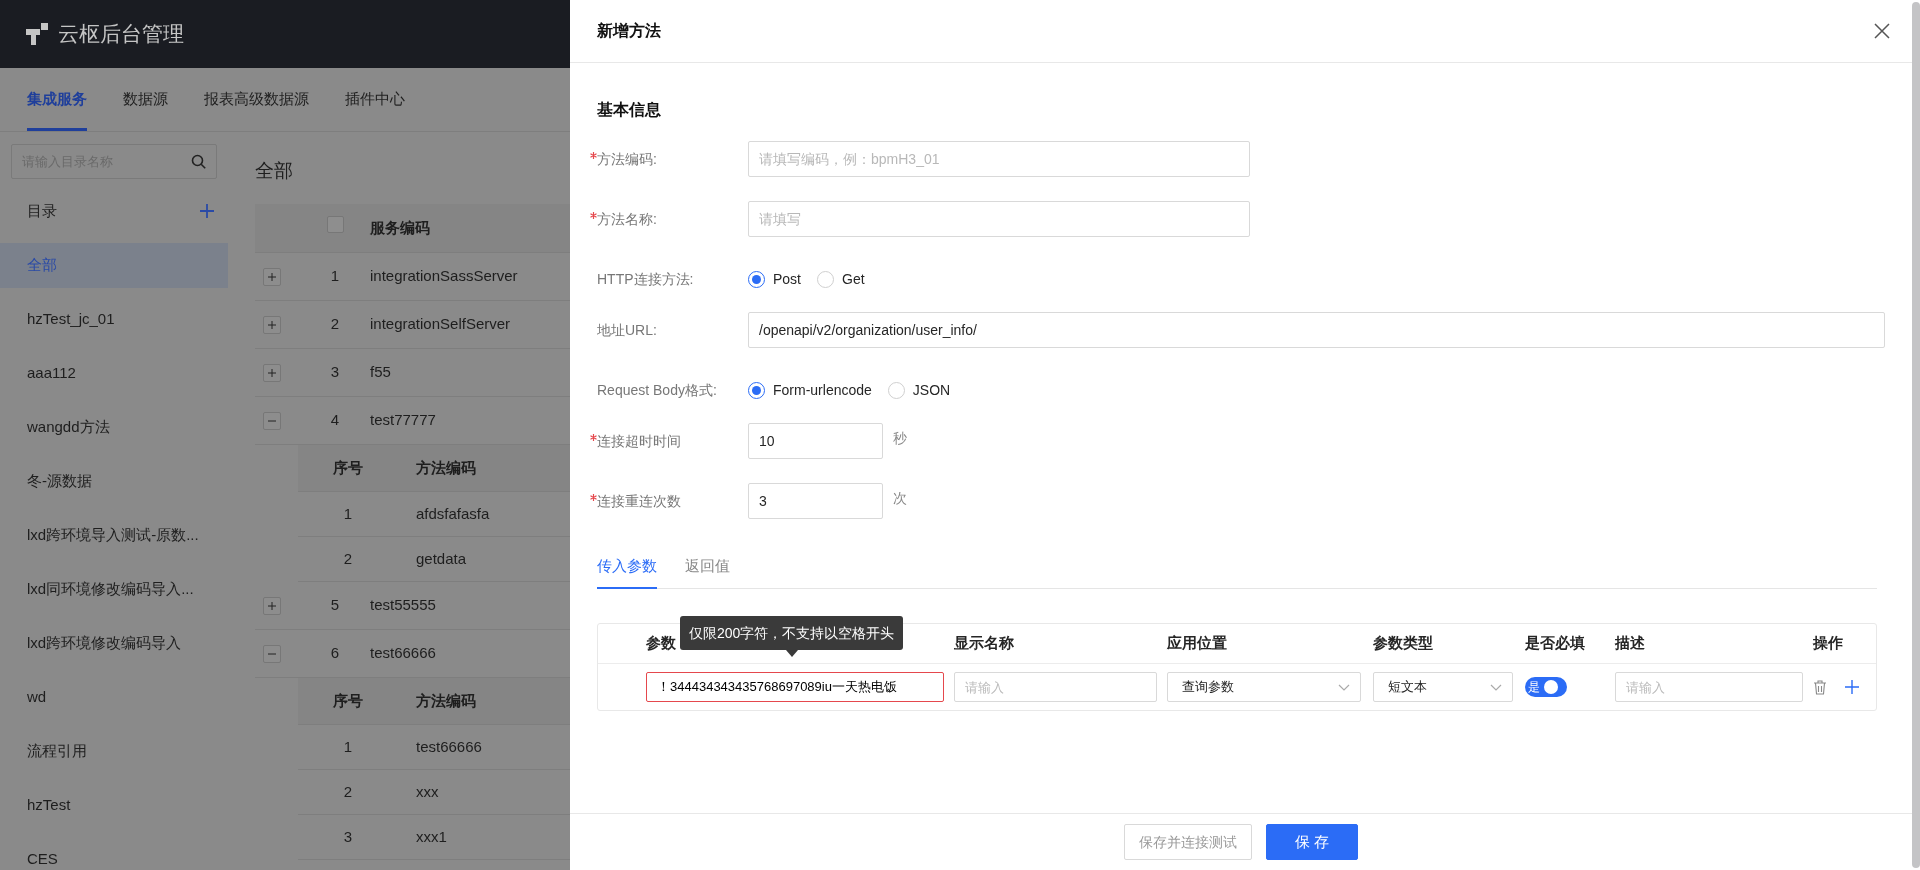 This screenshot has width=1920, height=870. Describe the element at coordinates (900, 438) in the screenshot. I see `unit-label: 秒` at that location.